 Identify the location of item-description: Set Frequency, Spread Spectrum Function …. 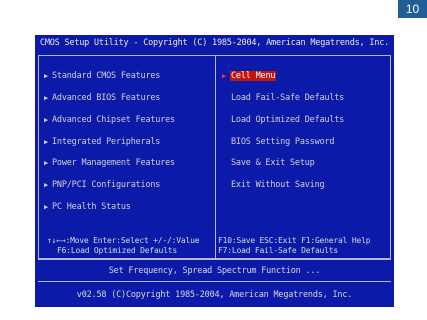
(214, 271).